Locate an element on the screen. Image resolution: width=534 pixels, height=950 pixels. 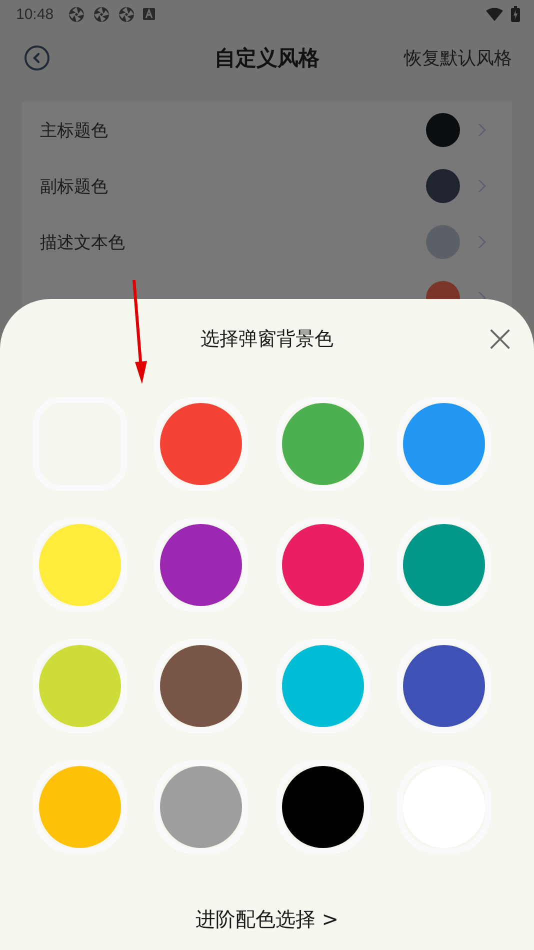
reset-button: 恢复默认风格 is located at coordinates (458, 58).